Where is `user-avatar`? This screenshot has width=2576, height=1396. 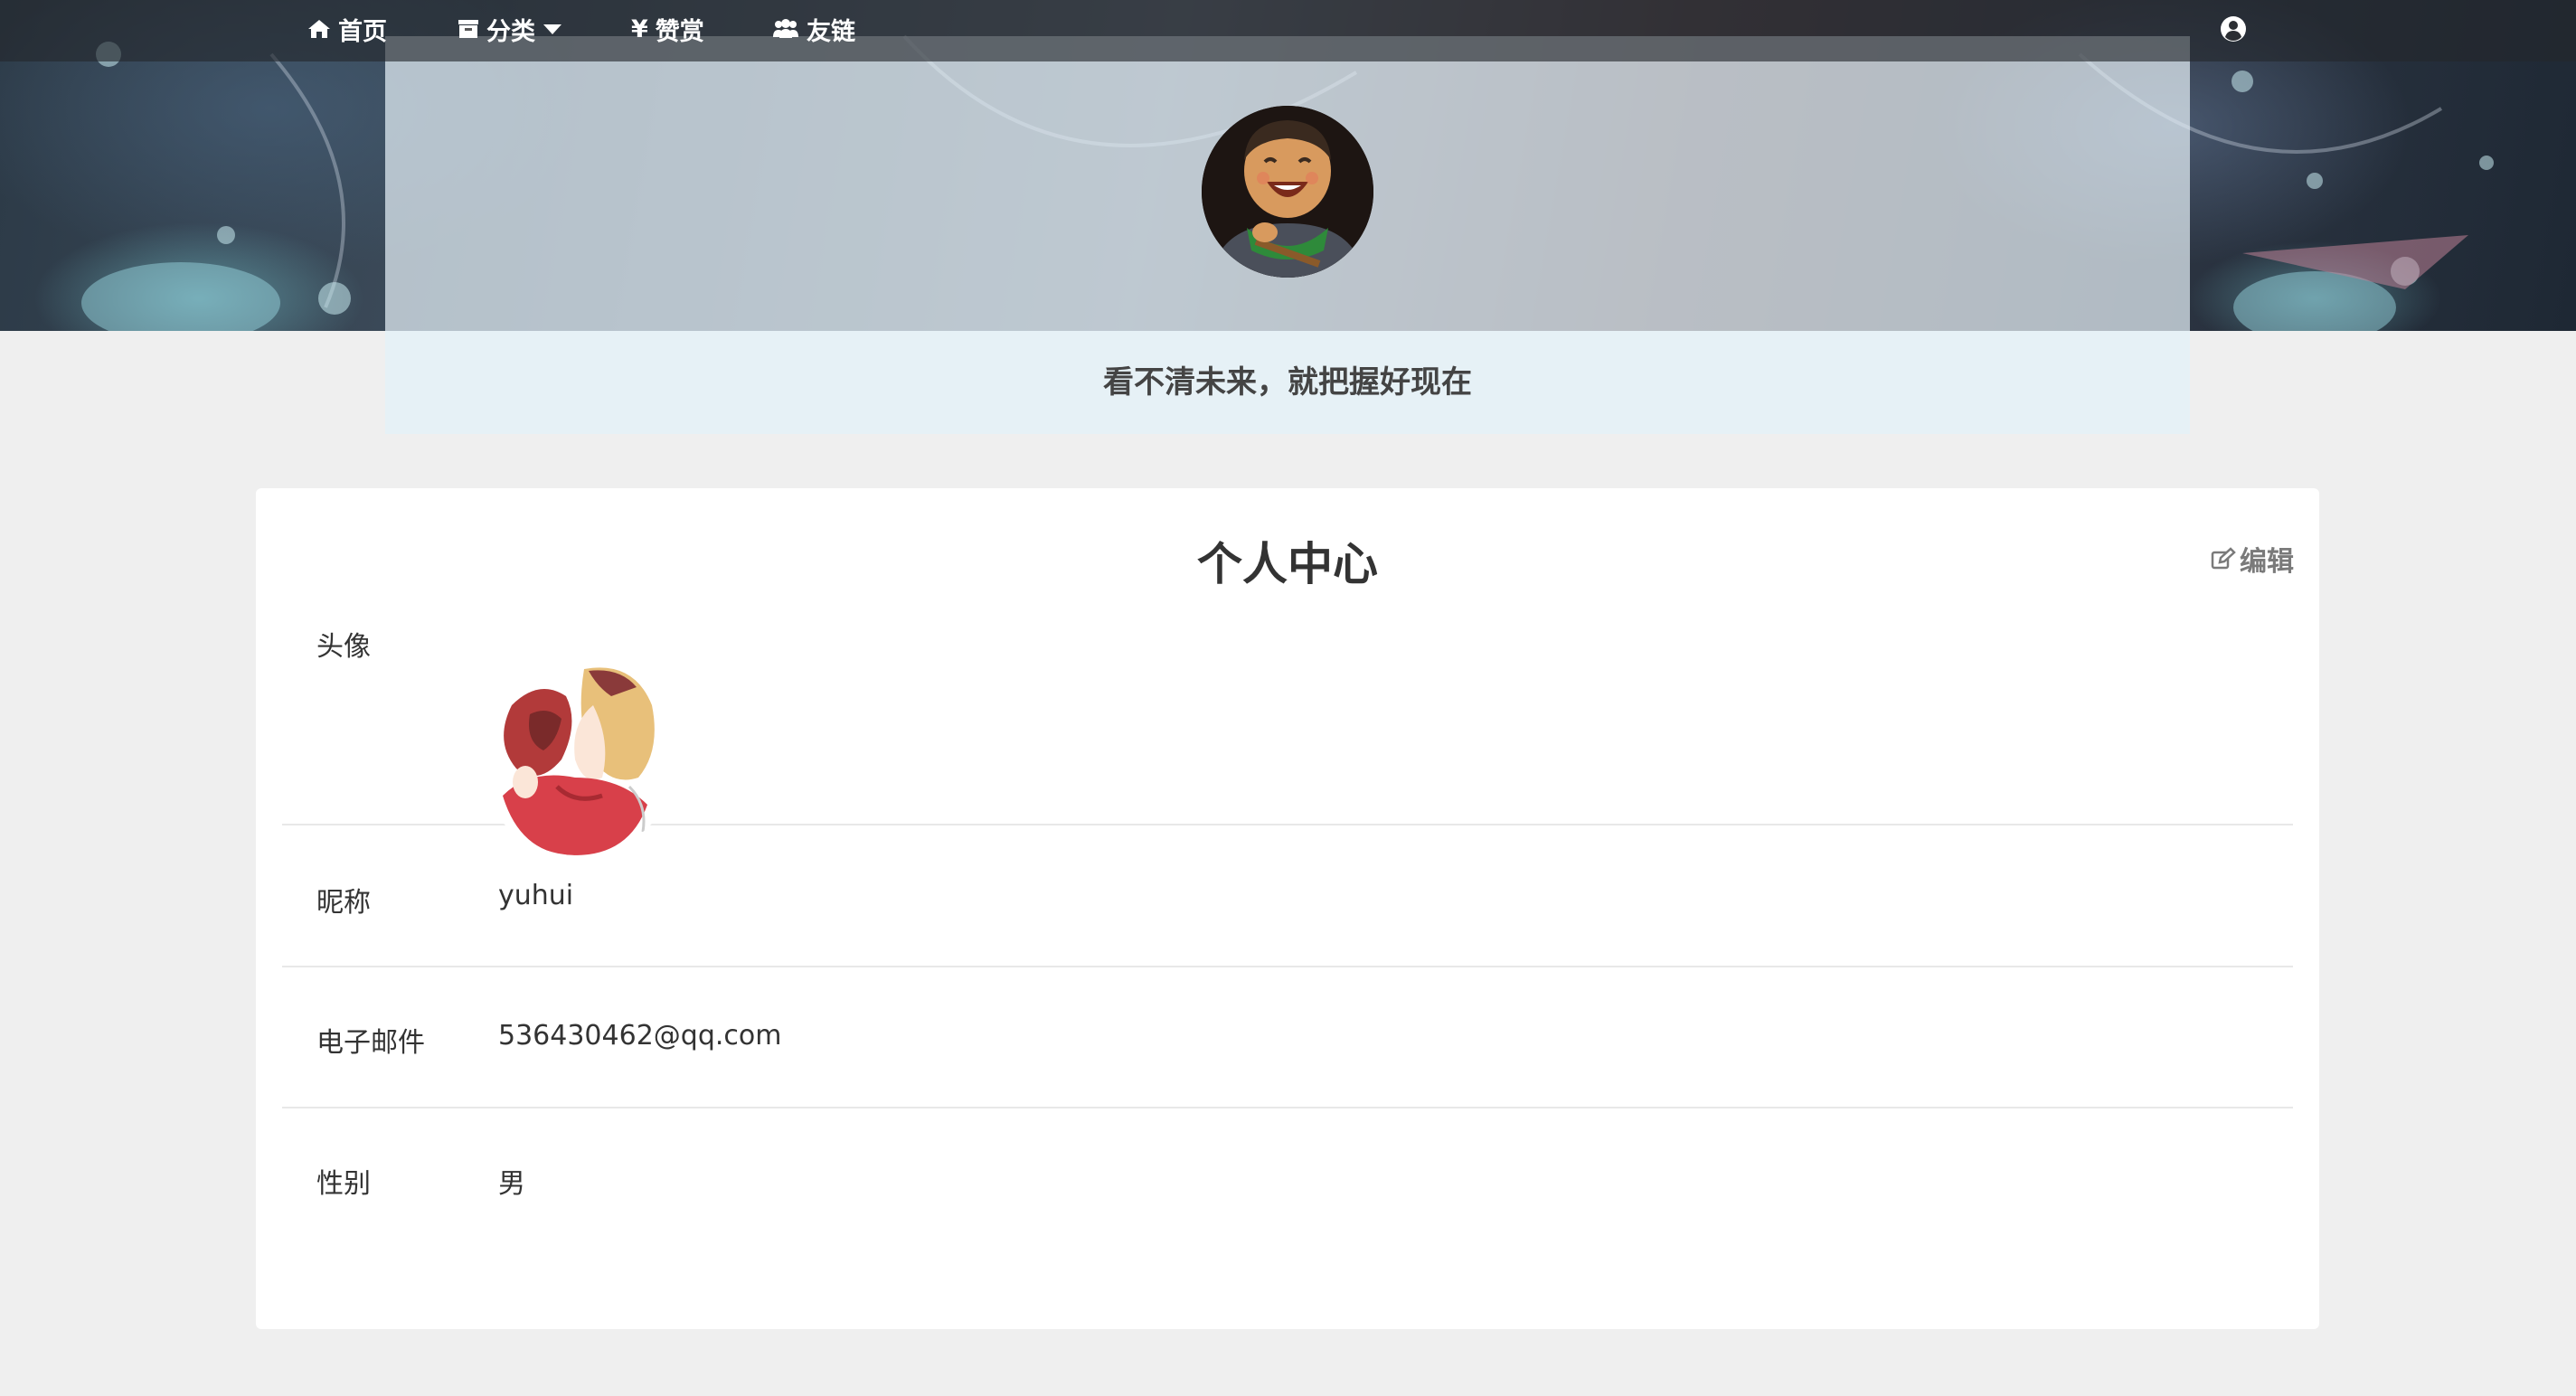 user-avatar is located at coordinates (578, 753).